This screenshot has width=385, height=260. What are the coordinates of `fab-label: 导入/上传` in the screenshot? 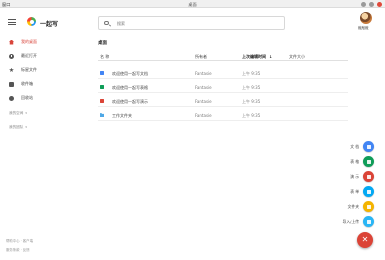 It's located at (350, 221).